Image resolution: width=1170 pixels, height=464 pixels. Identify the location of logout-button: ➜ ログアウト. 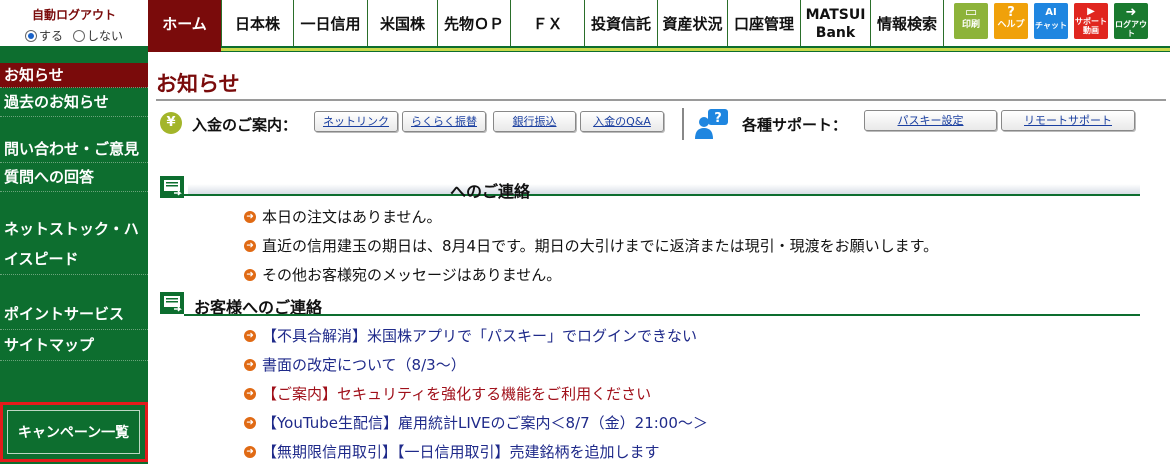
(1131, 21).